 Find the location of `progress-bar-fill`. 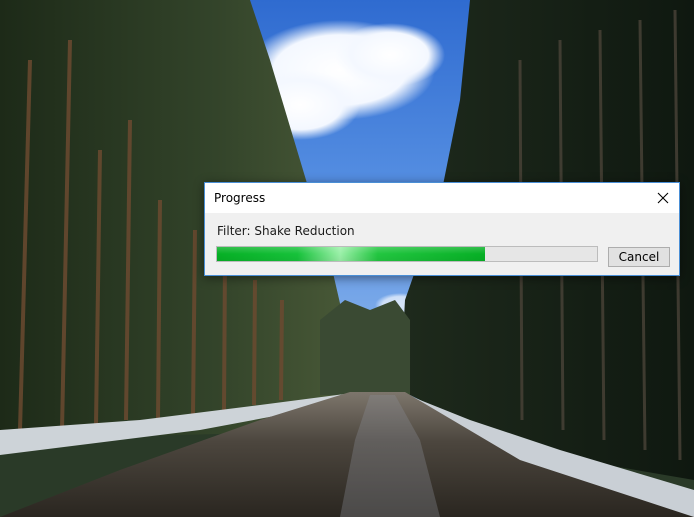

progress-bar-fill is located at coordinates (351, 254).